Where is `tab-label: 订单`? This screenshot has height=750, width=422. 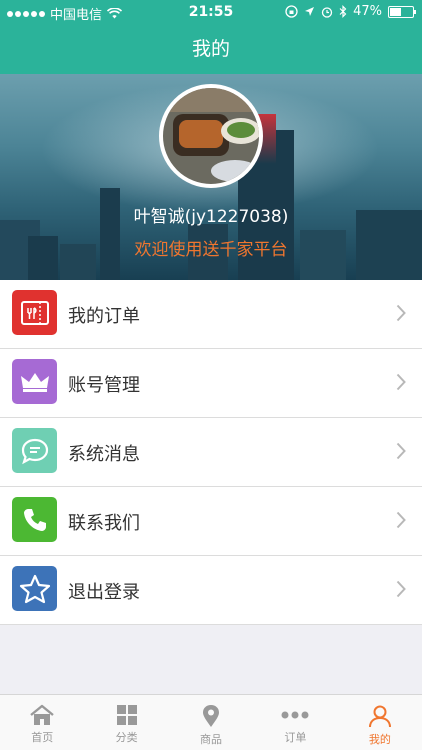
tab-label: 订单 is located at coordinates (295, 737).